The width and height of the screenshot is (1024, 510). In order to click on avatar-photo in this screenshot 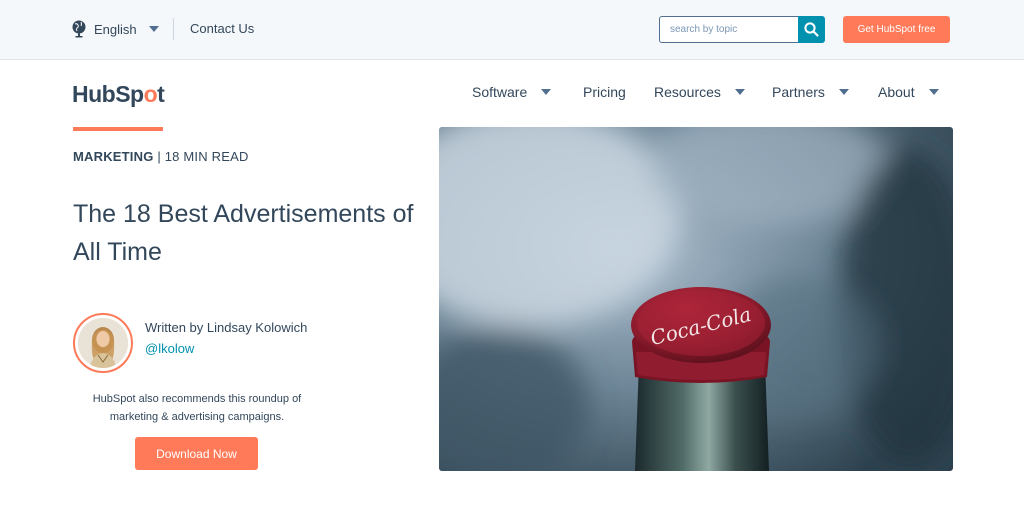, I will do `click(103, 343)`.